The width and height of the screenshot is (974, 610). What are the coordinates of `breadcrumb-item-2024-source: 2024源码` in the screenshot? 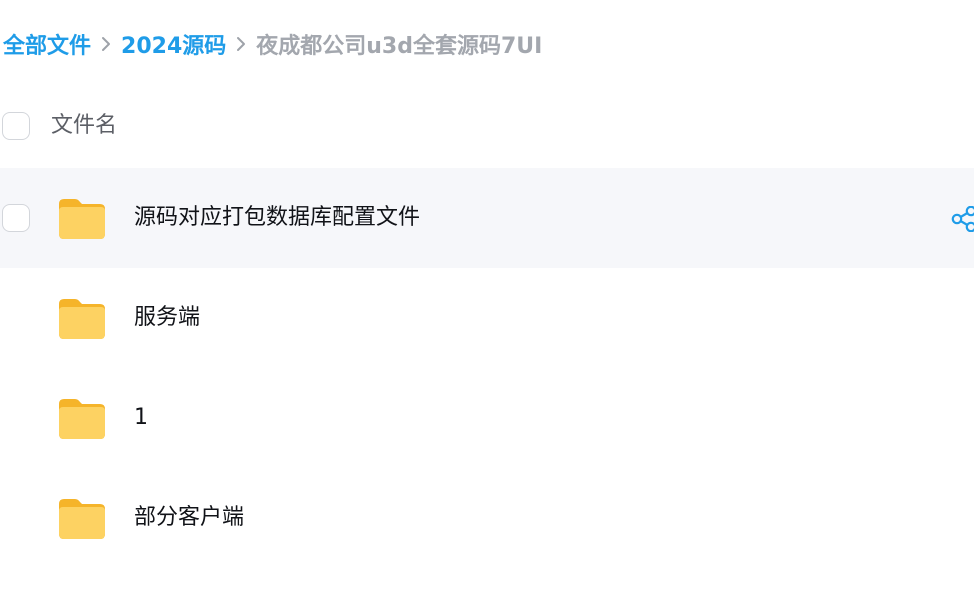 It's located at (173, 44).